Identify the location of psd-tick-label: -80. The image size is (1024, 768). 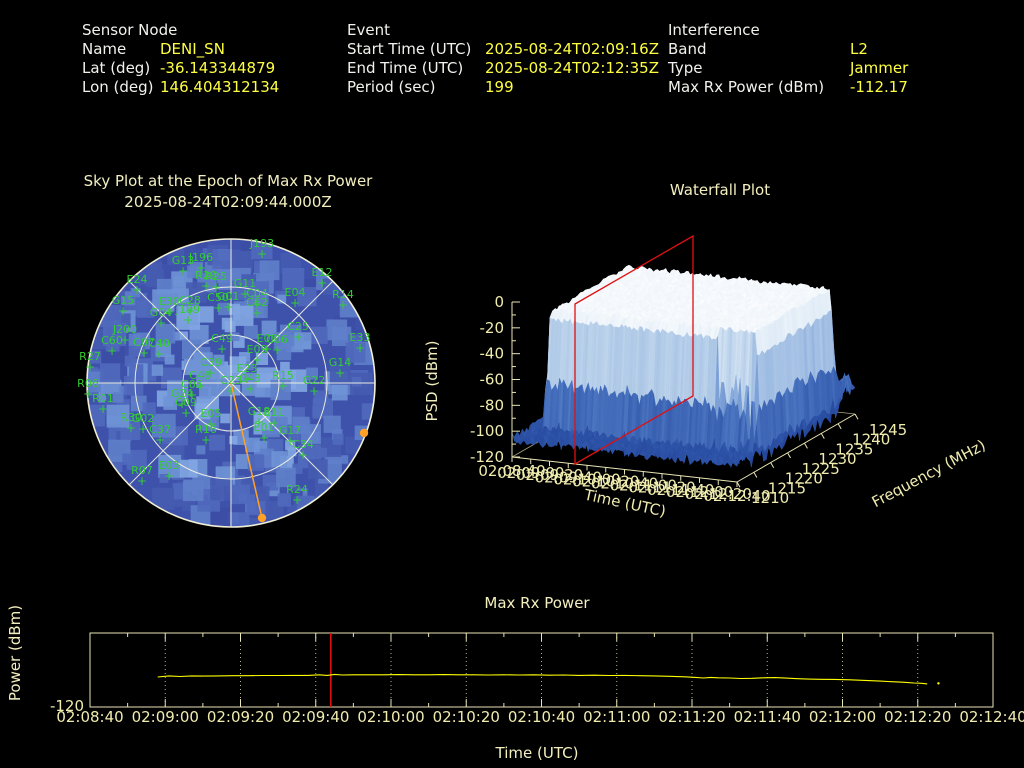
(492, 405).